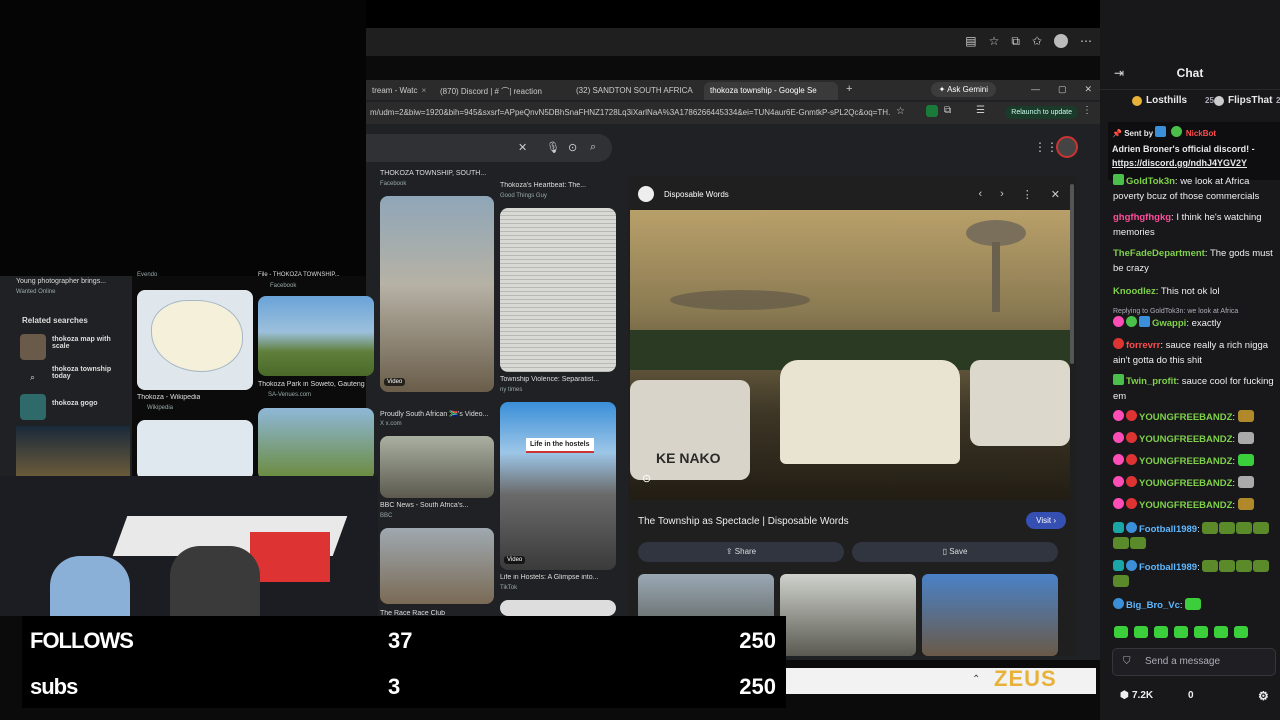  Describe the element at coordinates (1151, 381) in the screenshot. I see `chat-username: Twin_profit` at that location.